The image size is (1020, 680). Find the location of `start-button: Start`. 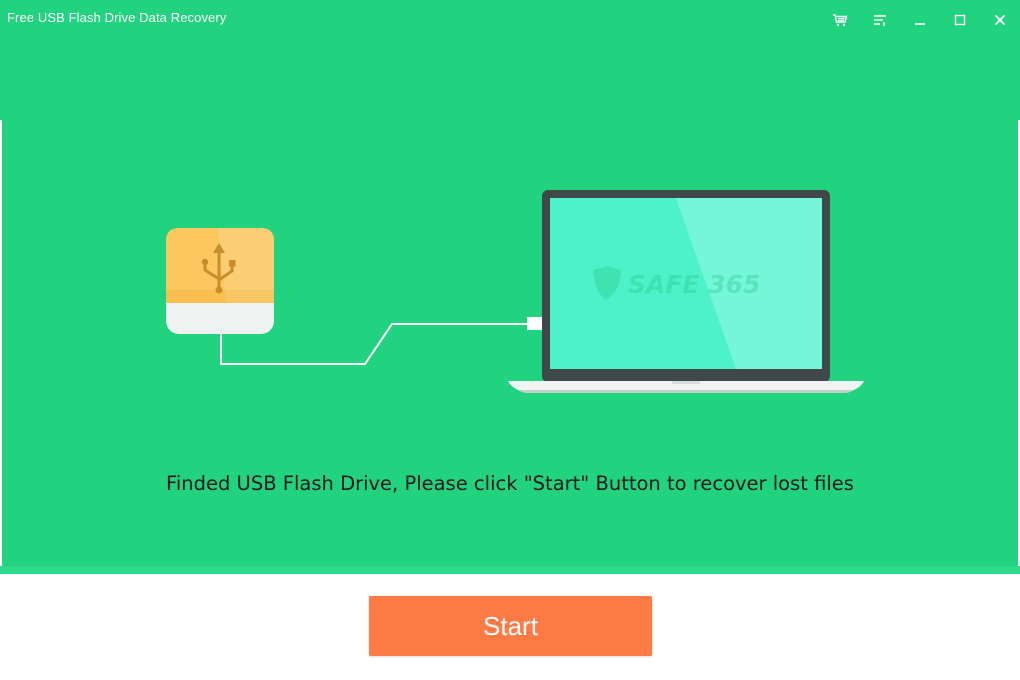

start-button: Start is located at coordinates (510, 626).